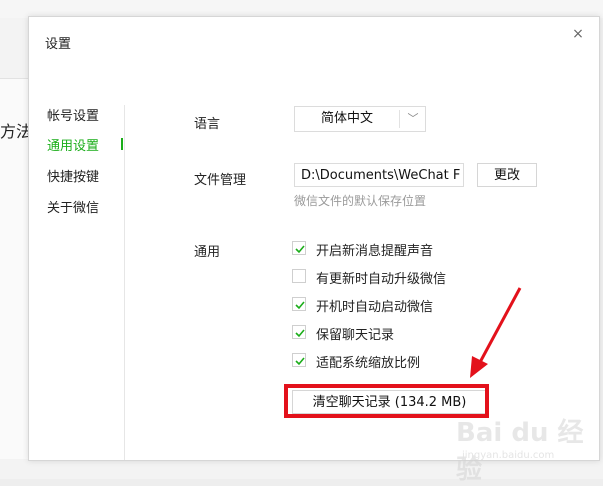  I want to click on file-management-label: 文件管理, so click(220, 180).